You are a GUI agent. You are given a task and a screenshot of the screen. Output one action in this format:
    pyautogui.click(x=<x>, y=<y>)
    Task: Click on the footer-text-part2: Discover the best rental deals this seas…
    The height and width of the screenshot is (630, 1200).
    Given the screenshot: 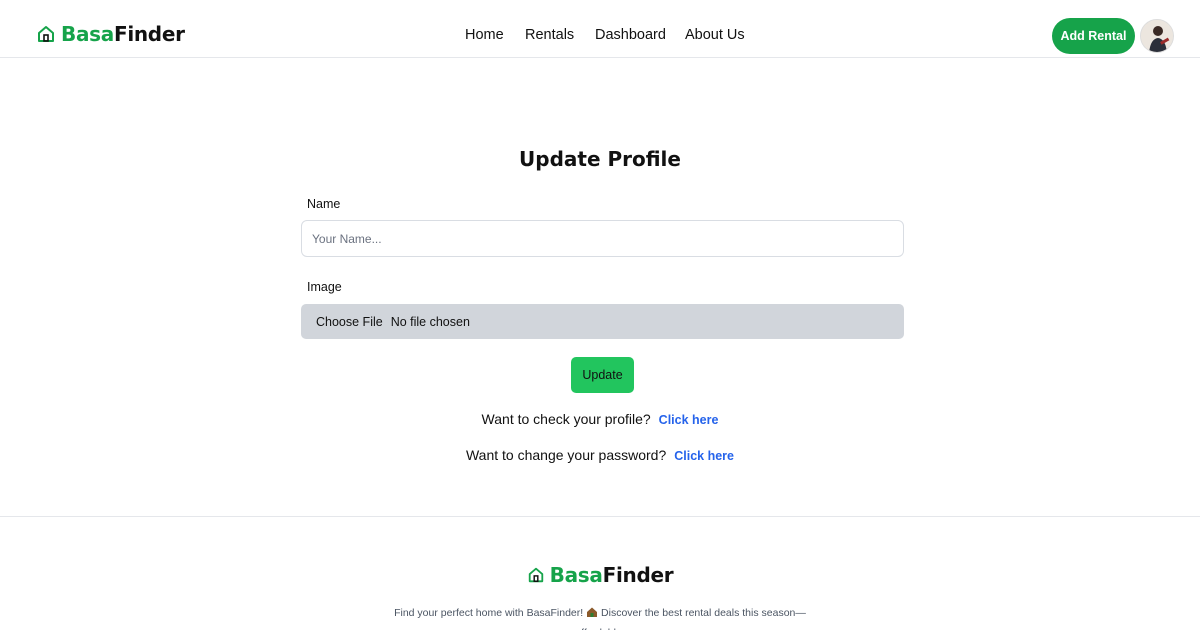 What is the action you would take?
    pyautogui.click(x=690, y=618)
    